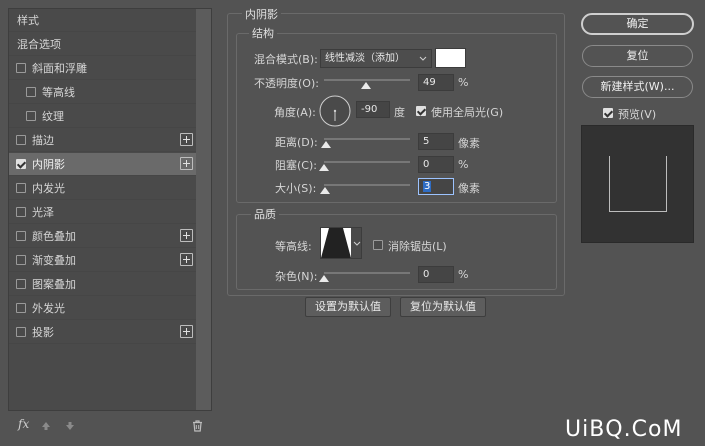  Describe the element at coordinates (203, 209) in the screenshot. I see `styles-scrollbar` at that location.